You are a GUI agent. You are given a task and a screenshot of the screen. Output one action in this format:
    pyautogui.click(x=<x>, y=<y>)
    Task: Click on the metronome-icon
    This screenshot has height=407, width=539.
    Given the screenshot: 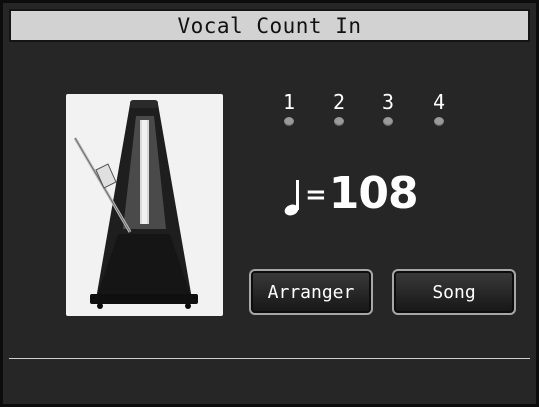 What is the action you would take?
    pyautogui.click(x=135, y=204)
    